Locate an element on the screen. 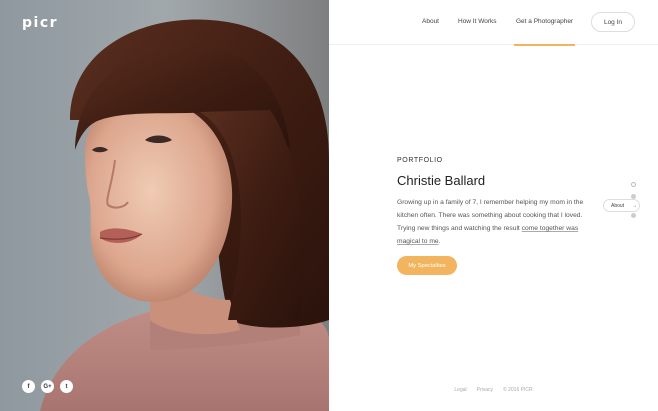 This screenshot has height=411, width=658. arrow-right-icon: → is located at coordinates (635, 205).